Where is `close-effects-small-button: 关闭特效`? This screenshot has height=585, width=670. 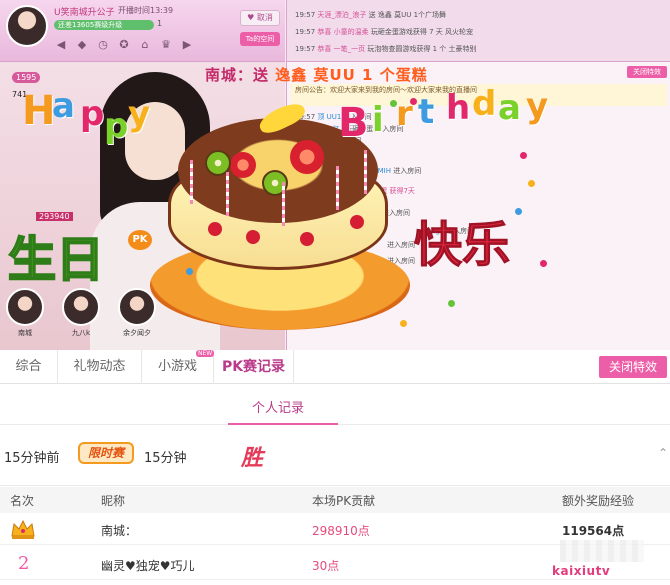
close-effects-small-button: 关闭特效 is located at coordinates (647, 72).